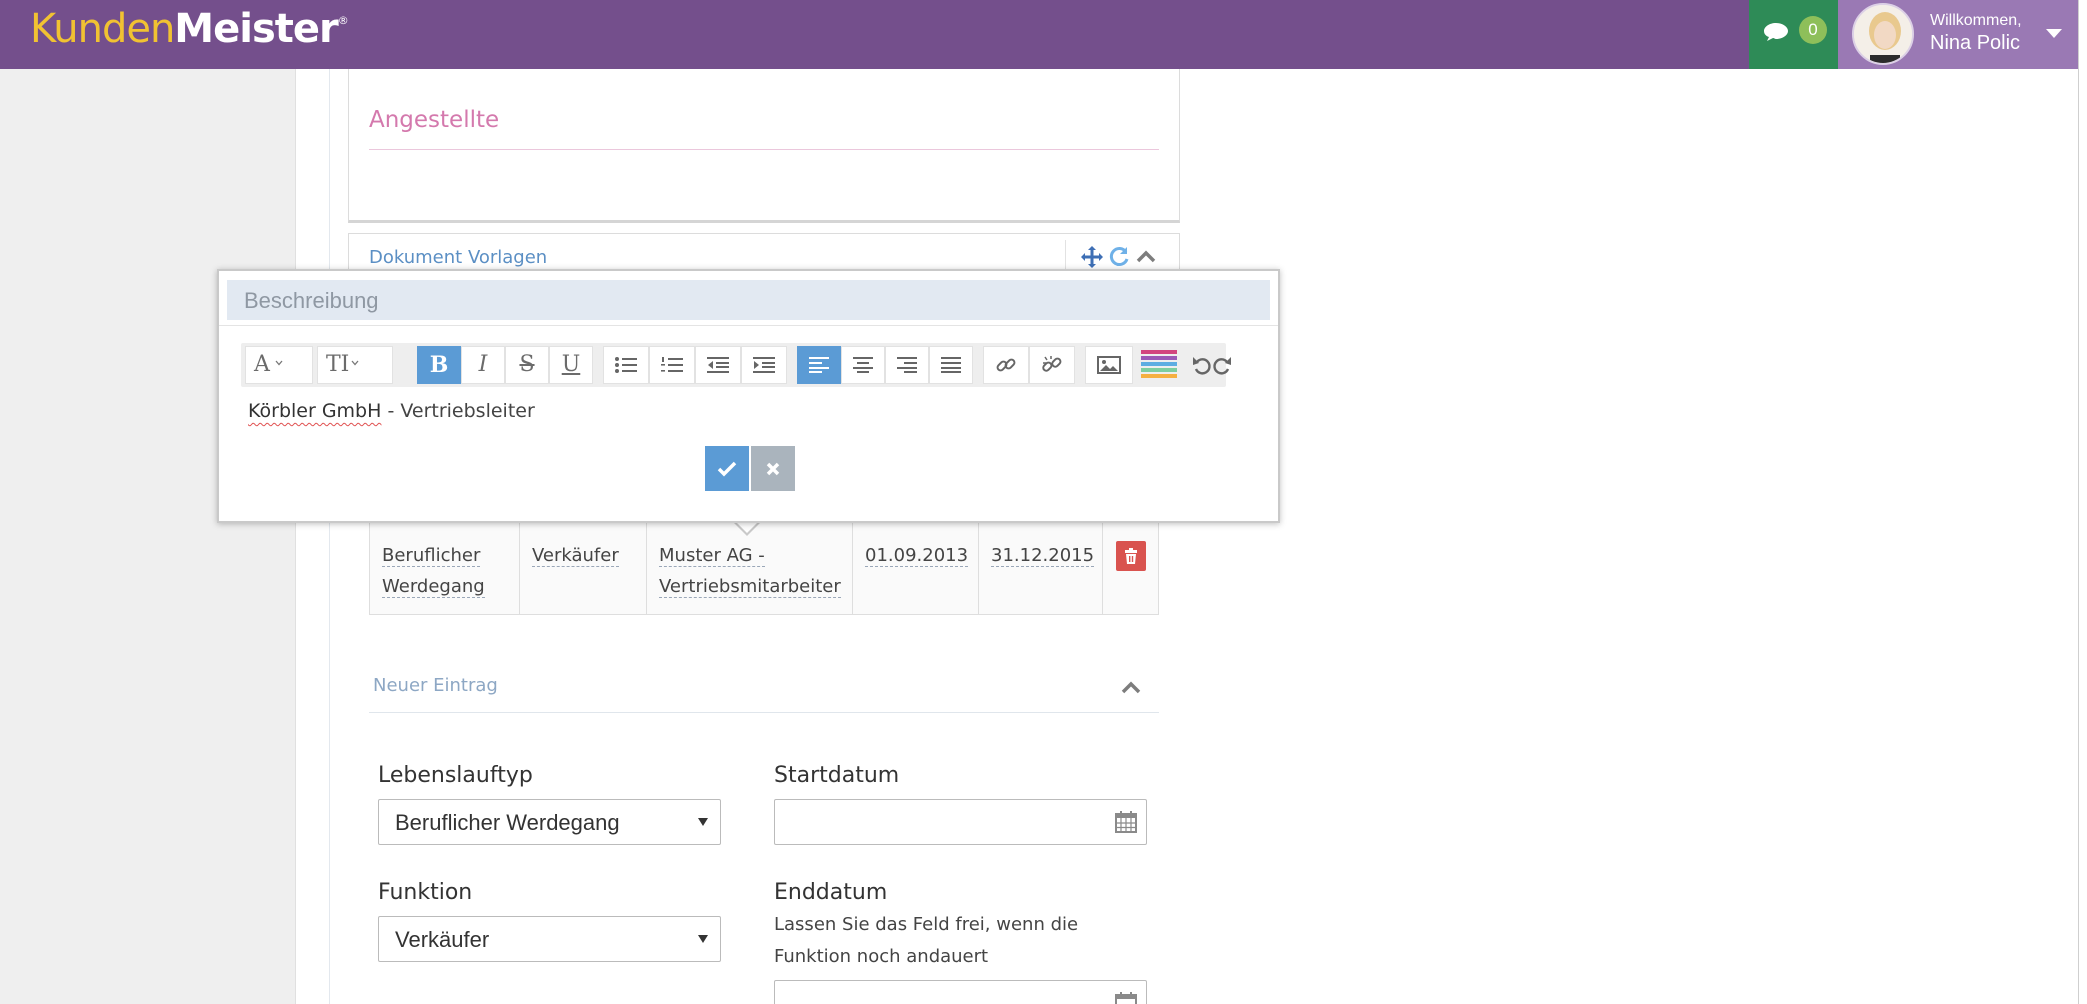 The height and width of the screenshot is (1004, 2087). I want to click on list-ol-icon, so click(672, 364).